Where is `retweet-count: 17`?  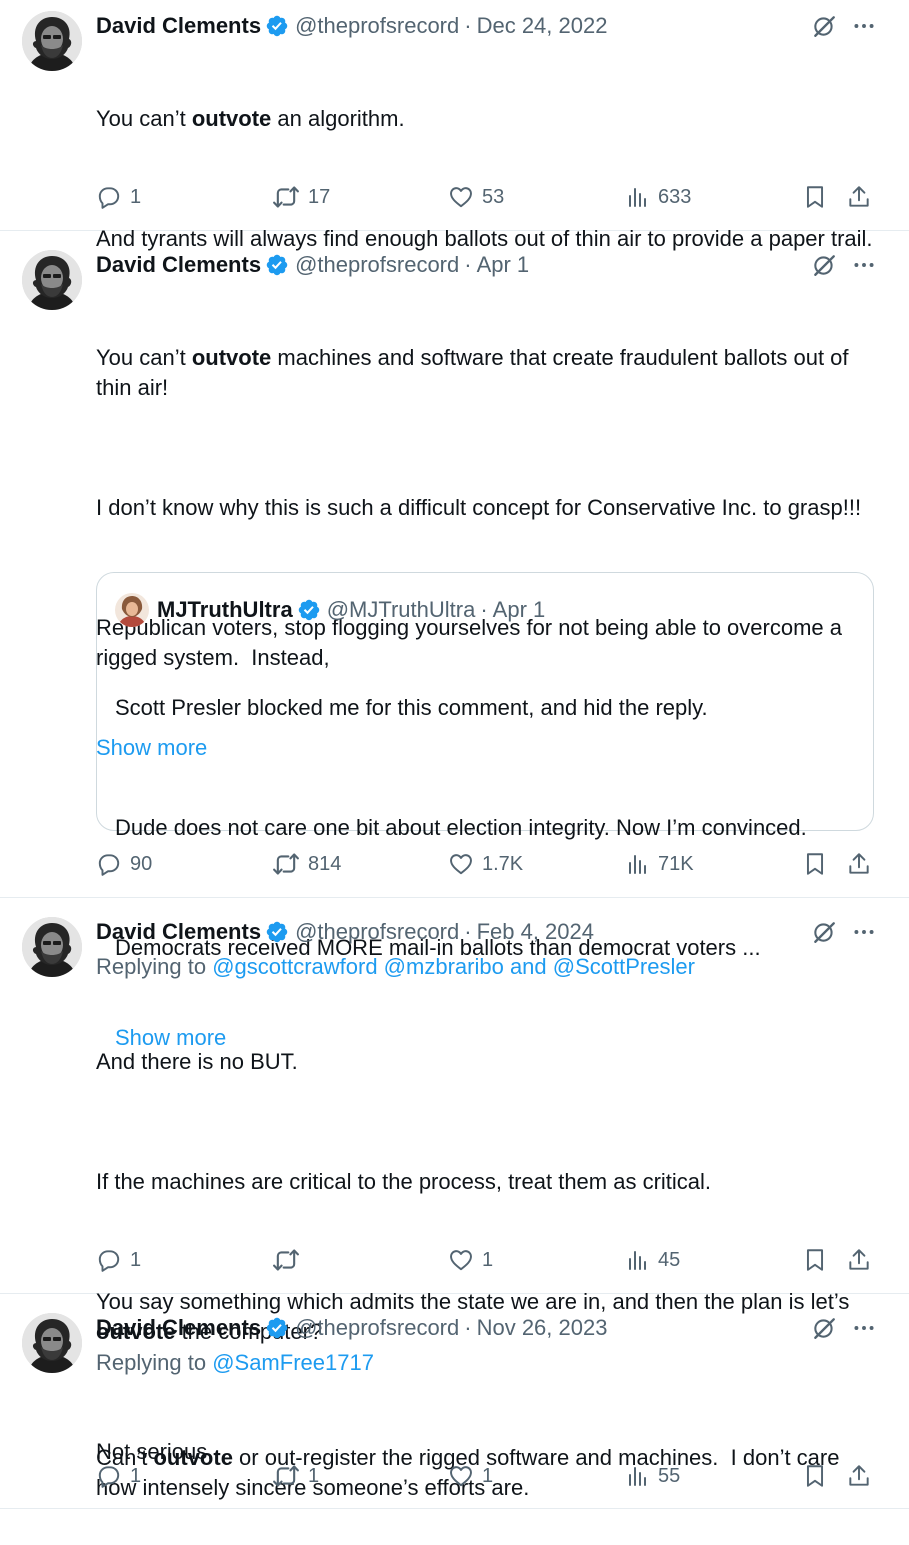
retweet-count: 17 is located at coordinates (319, 196).